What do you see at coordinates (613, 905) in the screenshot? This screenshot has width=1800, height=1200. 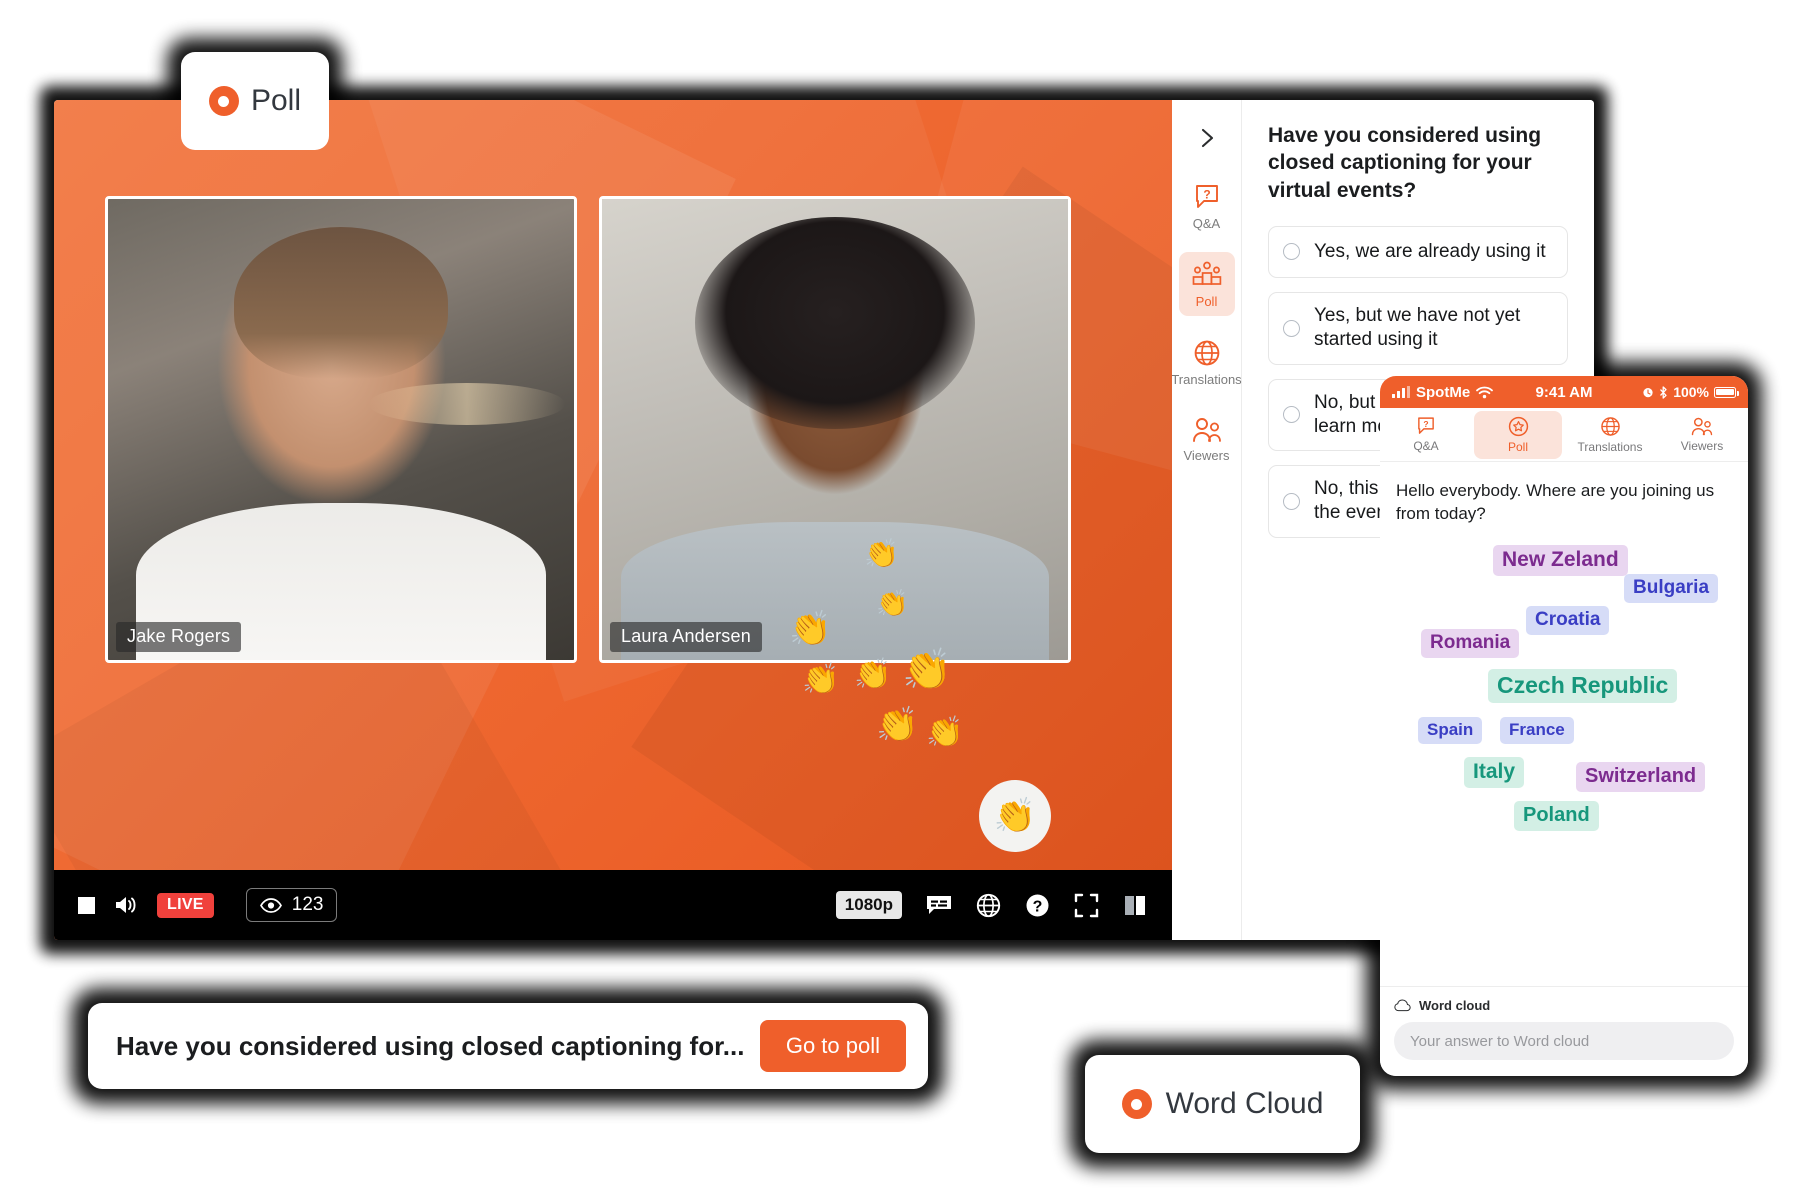 I see `player-control-bar: LIVE 123 1080p ?` at bounding box center [613, 905].